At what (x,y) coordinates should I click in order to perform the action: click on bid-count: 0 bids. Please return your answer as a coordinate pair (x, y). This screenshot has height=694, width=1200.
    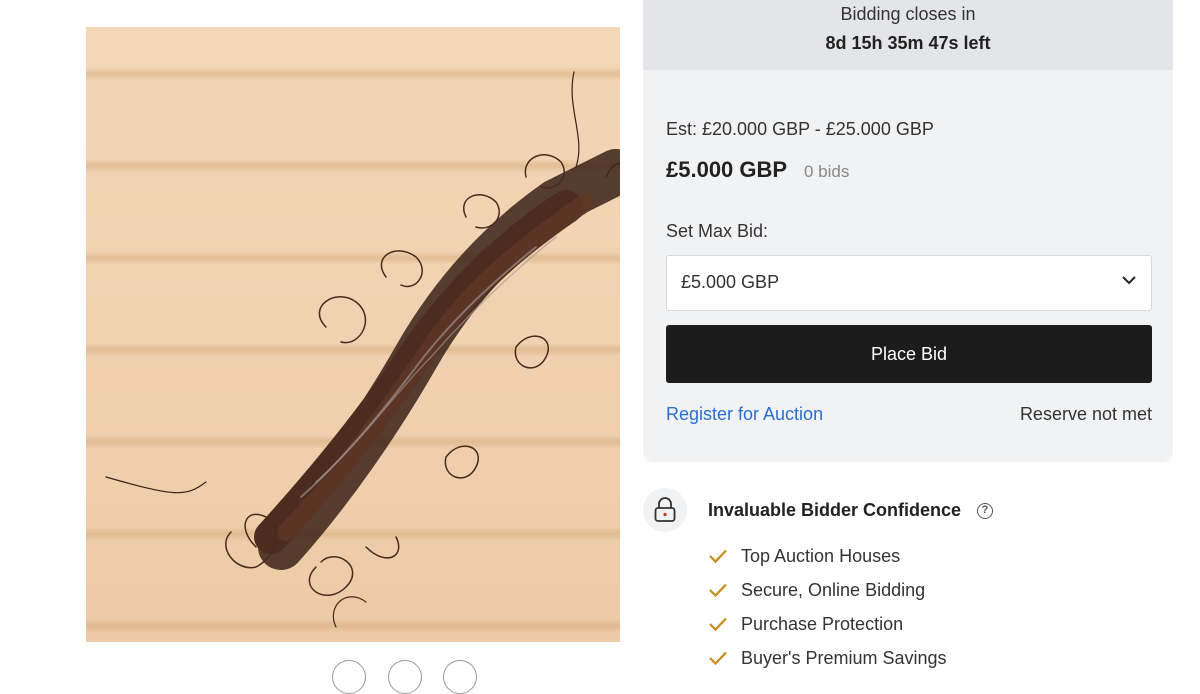
    Looking at the image, I should click on (827, 171).